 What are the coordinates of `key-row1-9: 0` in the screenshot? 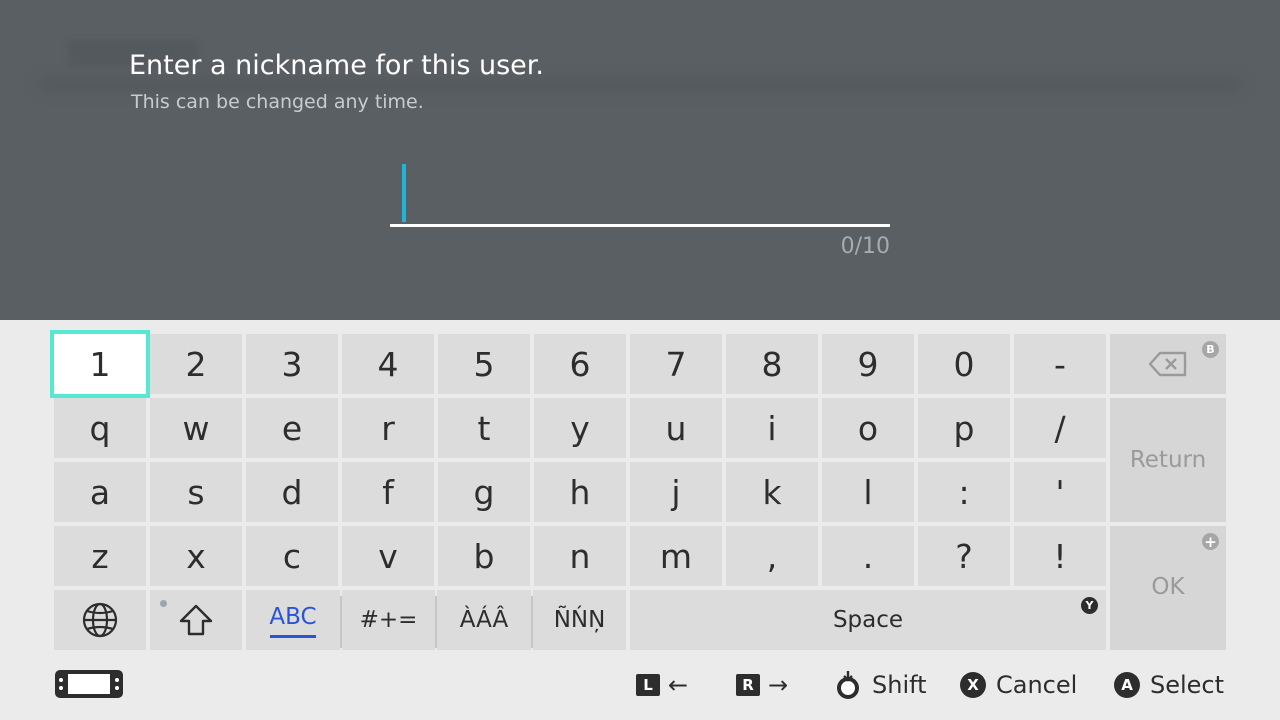 It's located at (964, 364).